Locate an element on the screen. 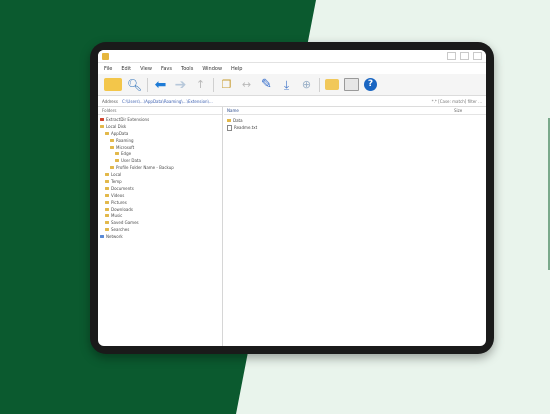 The width and height of the screenshot is (550, 414). move-icon: ↔ is located at coordinates (246, 84).